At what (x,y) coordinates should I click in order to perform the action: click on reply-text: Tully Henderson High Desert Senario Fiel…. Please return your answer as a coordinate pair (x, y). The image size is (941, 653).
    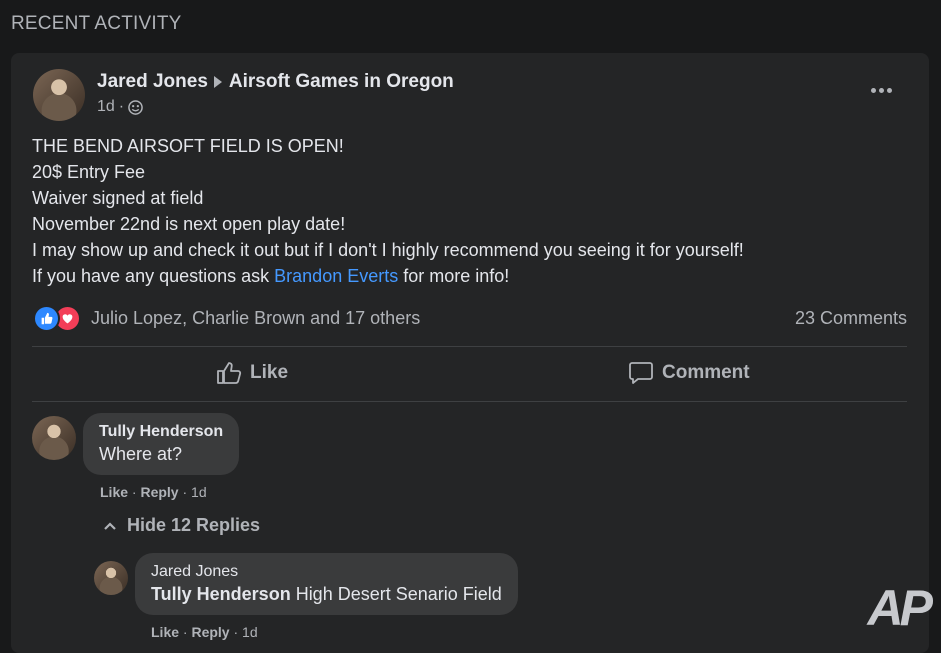
    Looking at the image, I should click on (326, 594).